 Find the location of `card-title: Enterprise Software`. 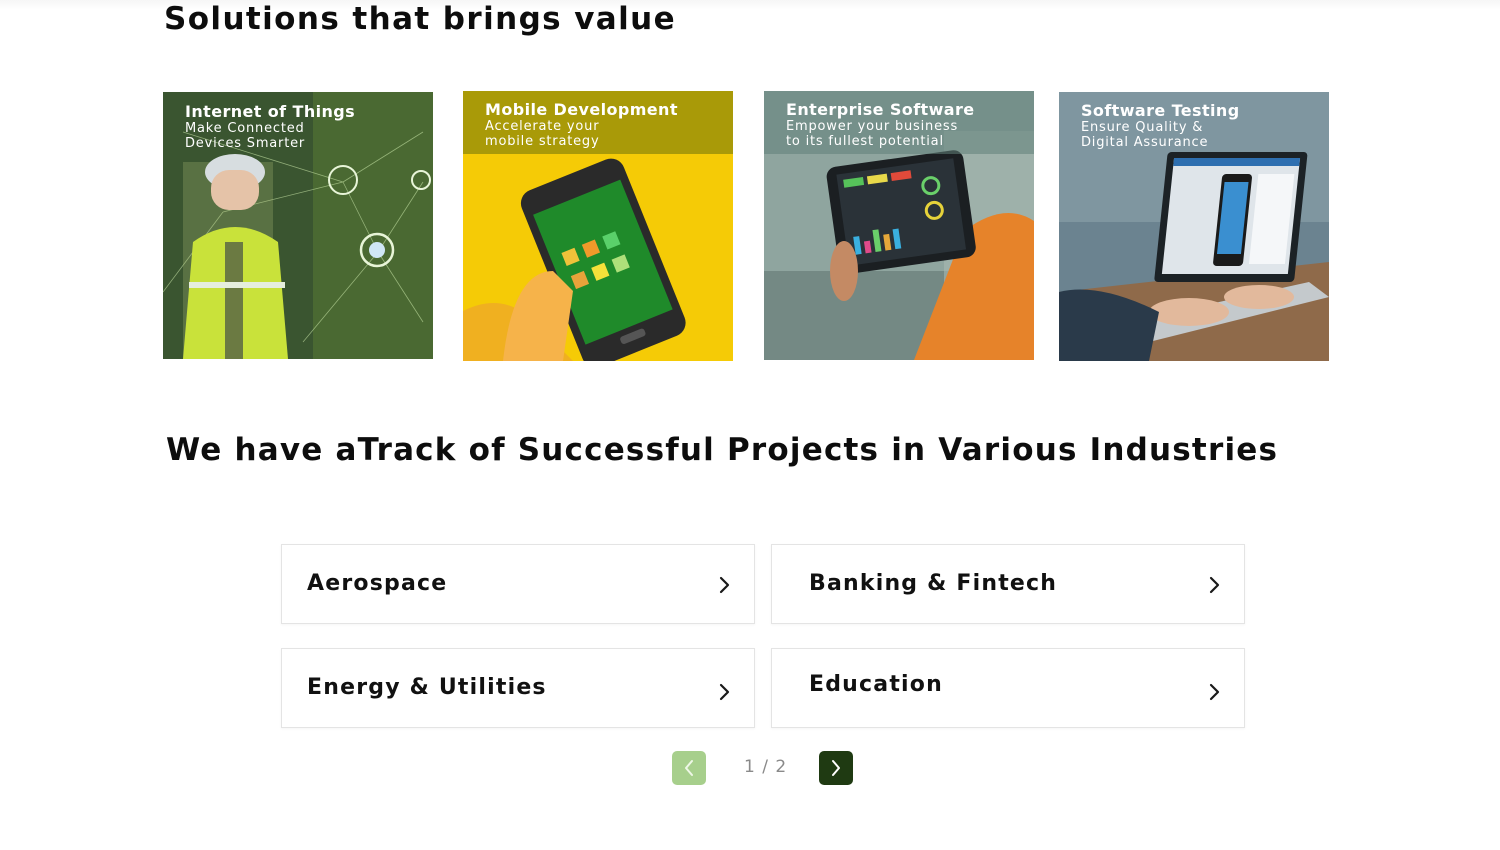

card-title: Enterprise Software is located at coordinates (880, 109).